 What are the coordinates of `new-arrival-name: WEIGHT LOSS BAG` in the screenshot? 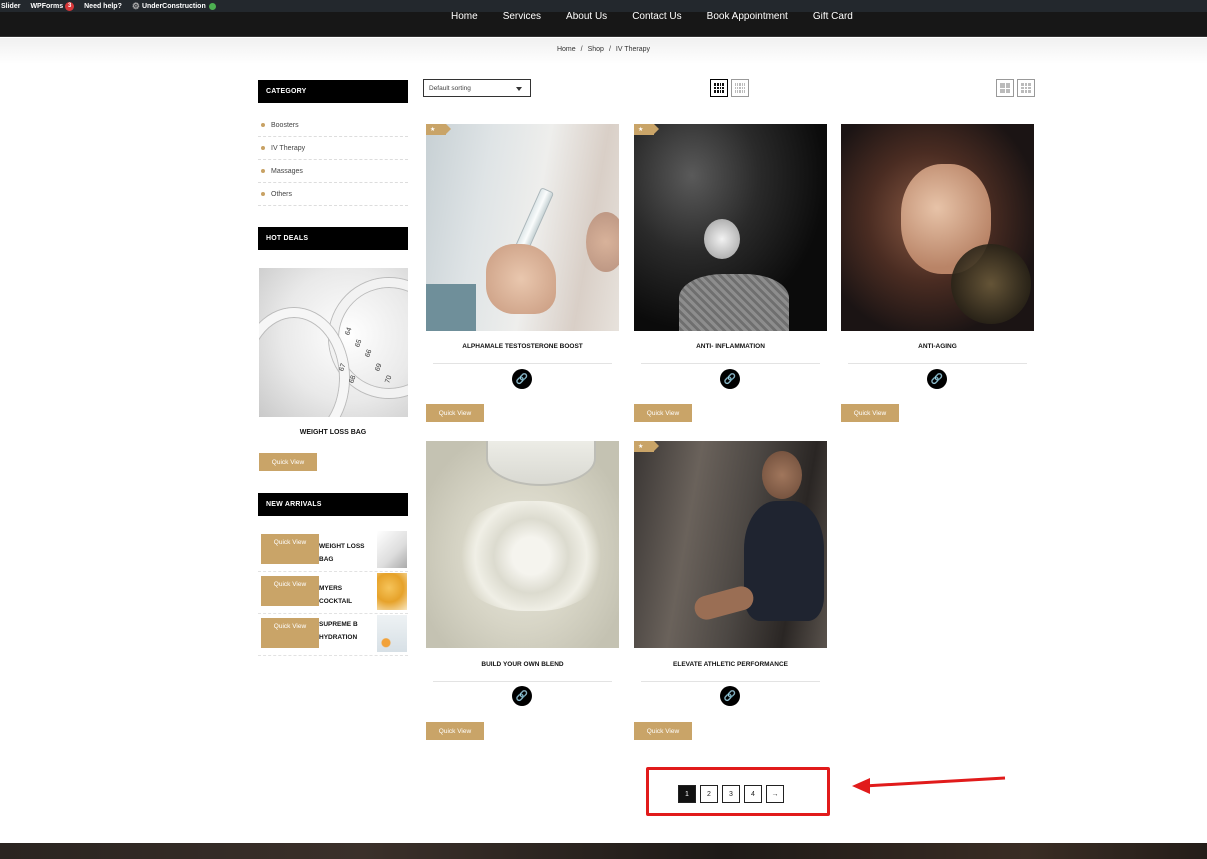 It's located at (346, 553).